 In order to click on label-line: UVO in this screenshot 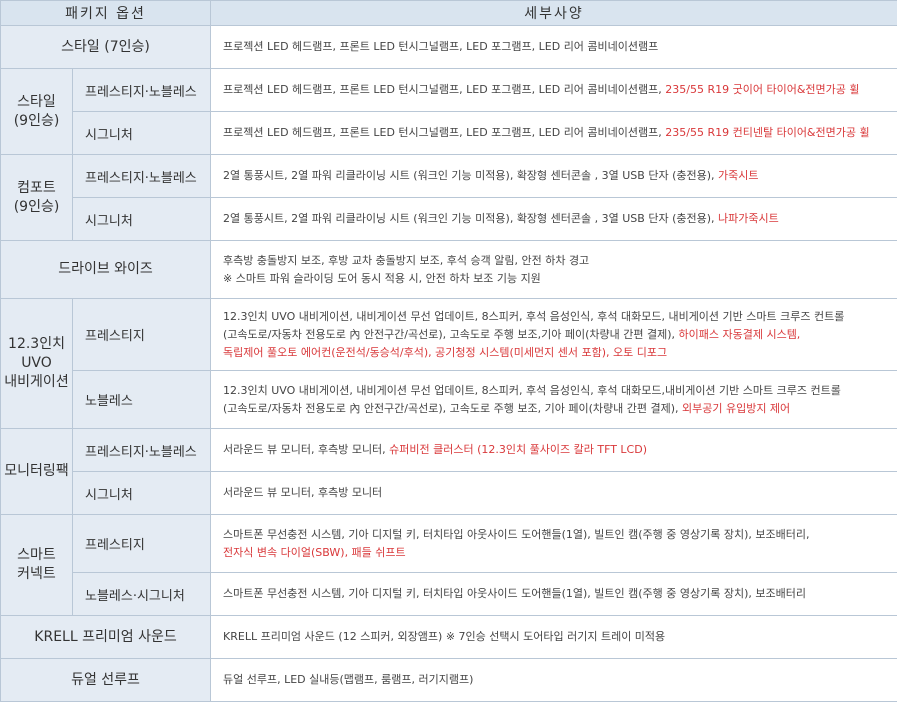, I will do `click(36, 363)`.